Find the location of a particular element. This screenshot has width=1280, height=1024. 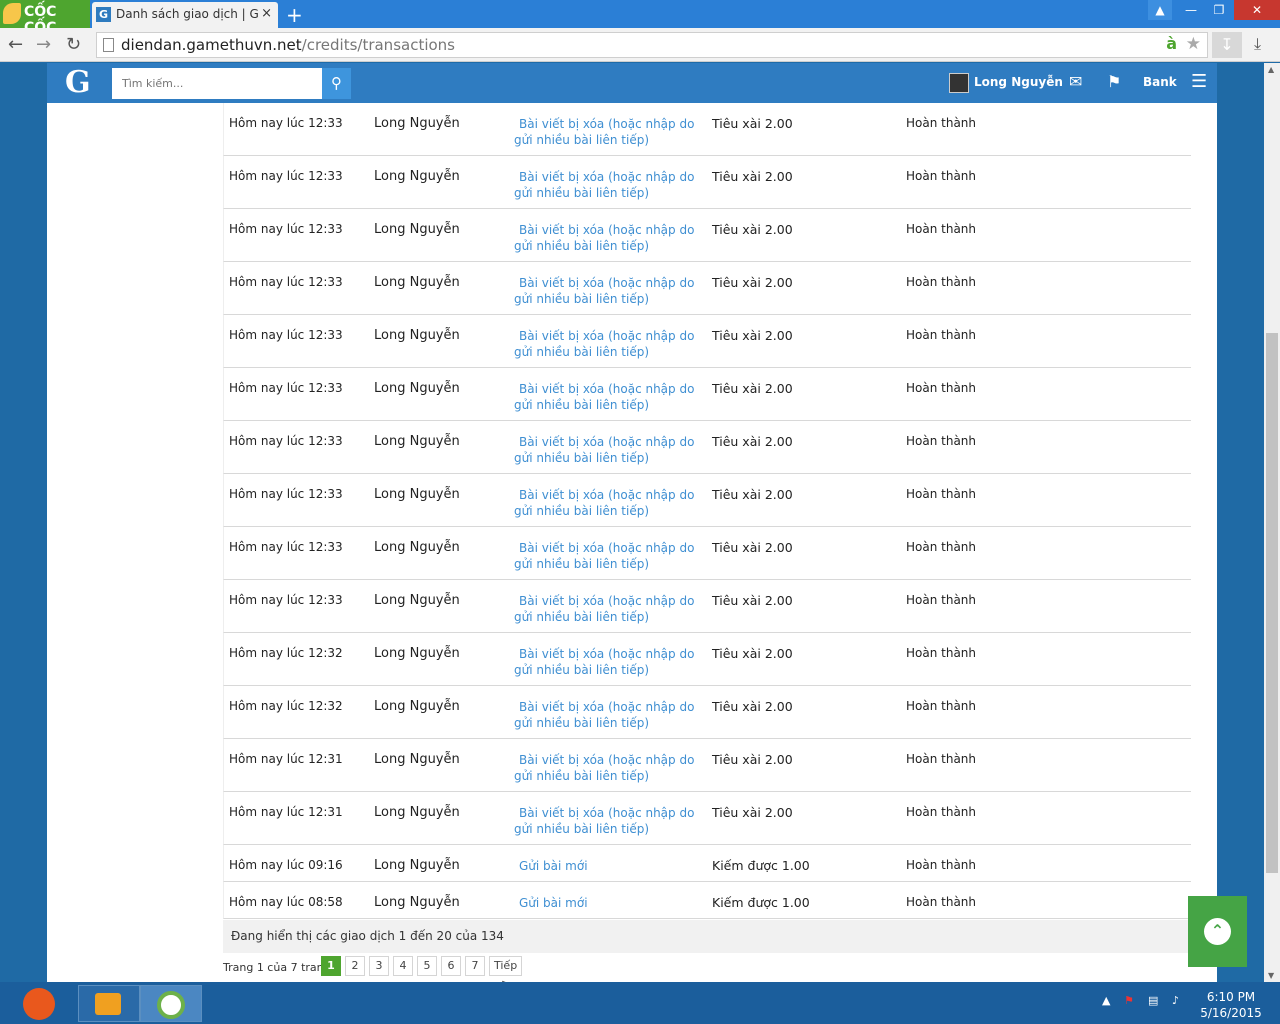

page-scrollbar: ▲ ▼ is located at coordinates (1272, 522).